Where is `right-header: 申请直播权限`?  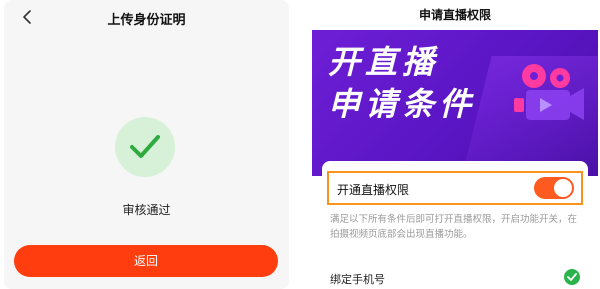
right-header: 申请直播权限 is located at coordinates (455, 15).